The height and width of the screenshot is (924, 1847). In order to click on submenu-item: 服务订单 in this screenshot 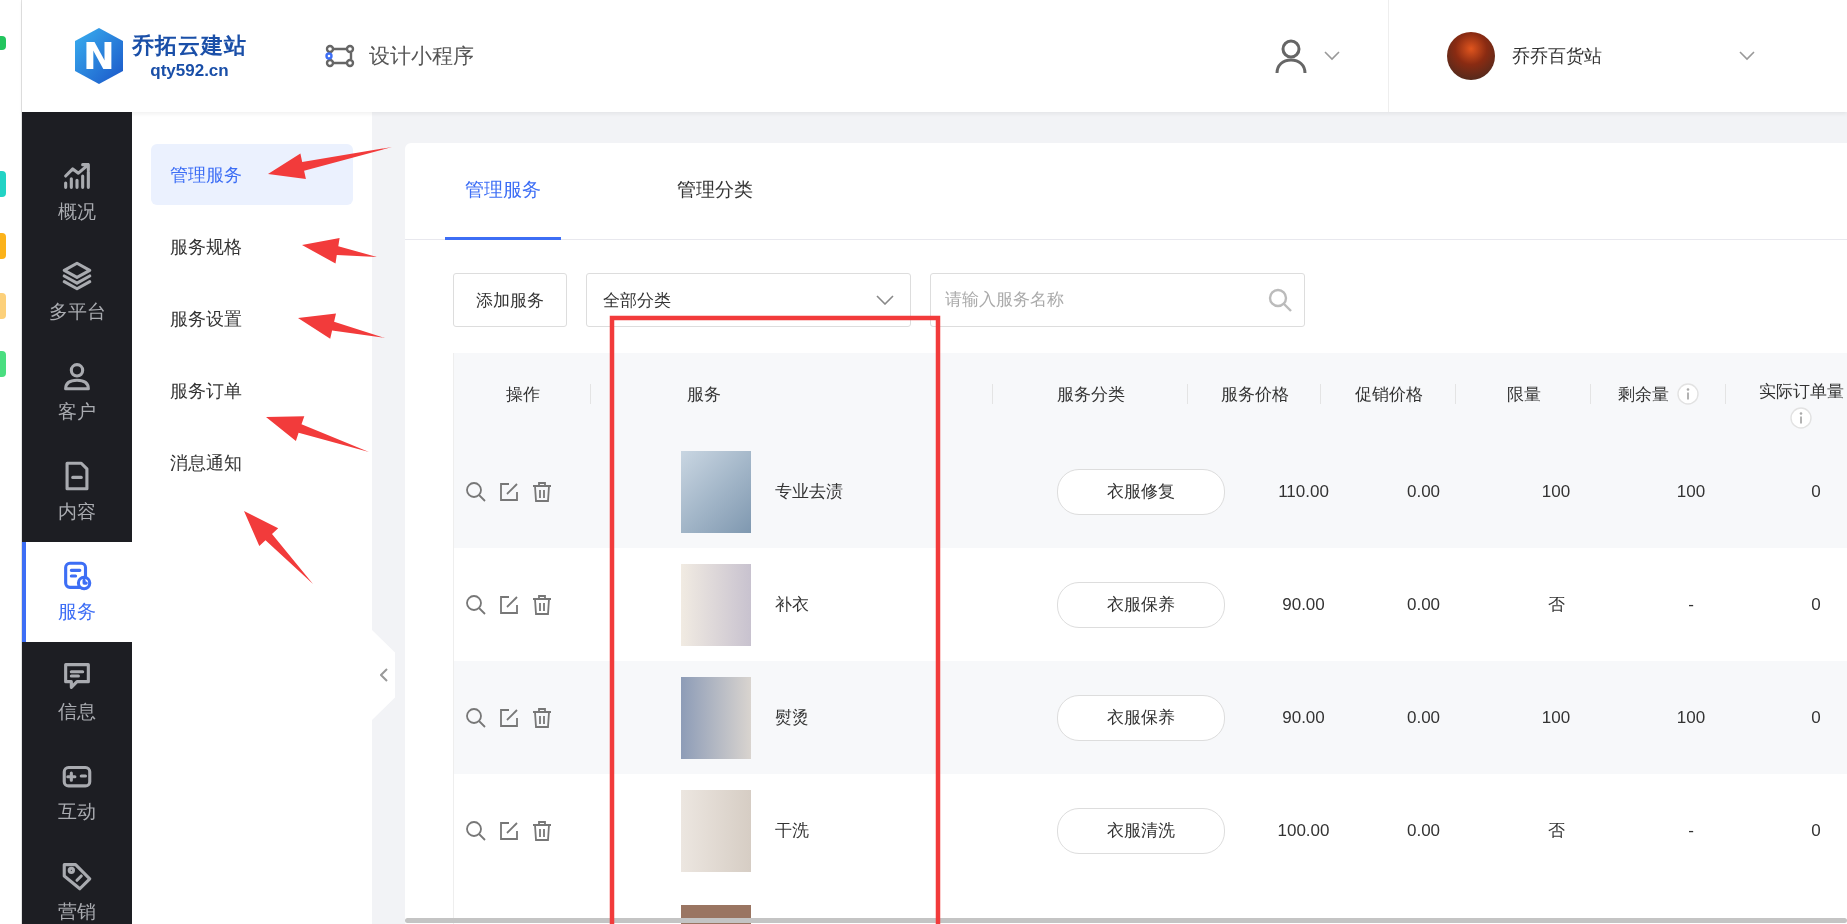, I will do `click(252, 390)`.